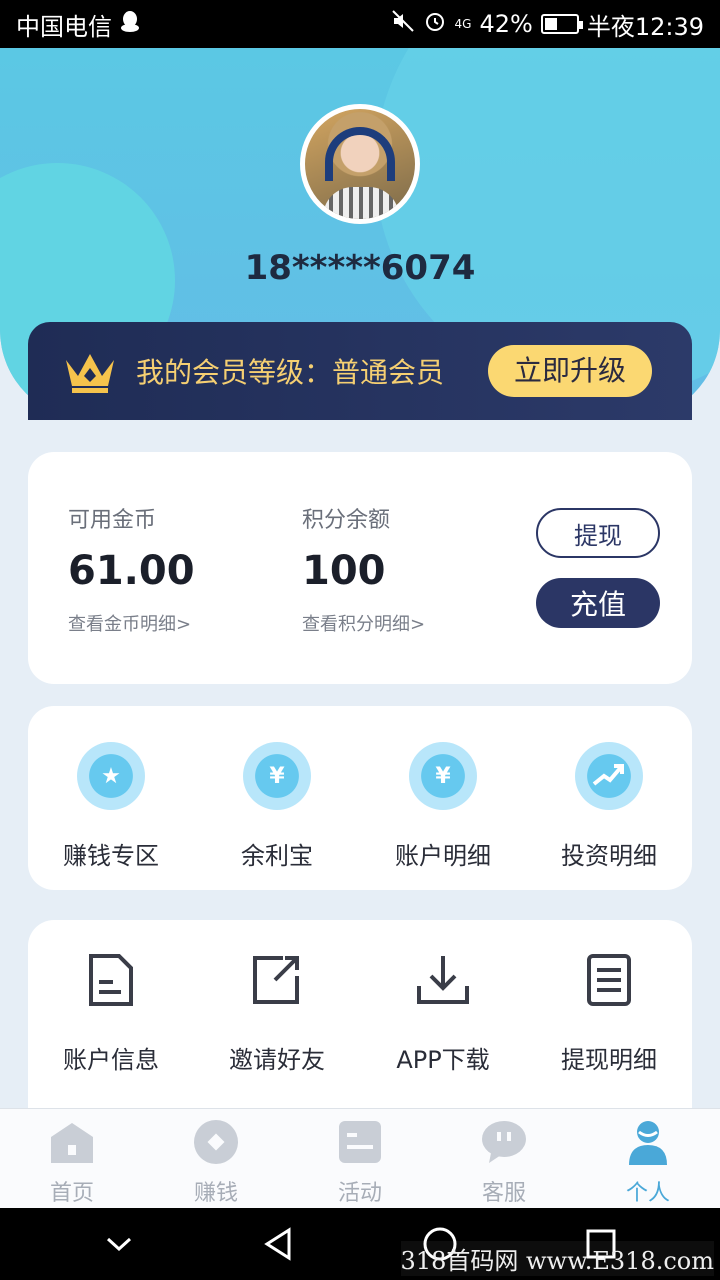  What do you see at coordinates (506, 24) in the screenshot?
I see `battery-percent: 42%` at bounding box center [506, 24].